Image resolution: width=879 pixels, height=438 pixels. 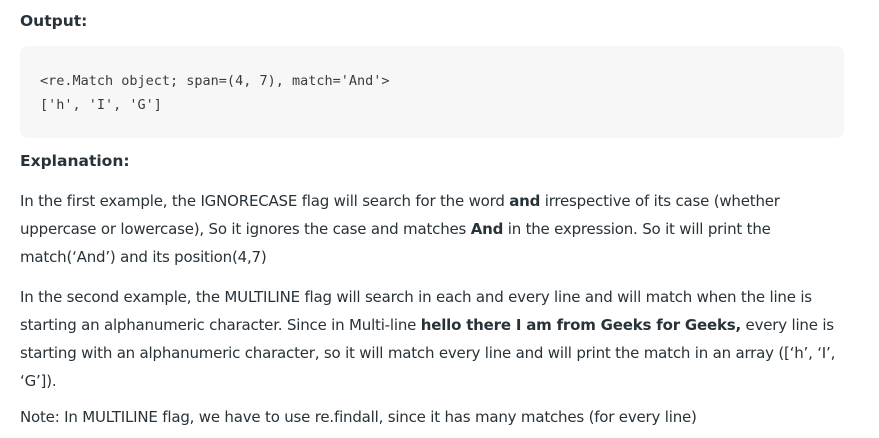 I want to click on bold-keyword-and: and, so click(x=525, y=201).